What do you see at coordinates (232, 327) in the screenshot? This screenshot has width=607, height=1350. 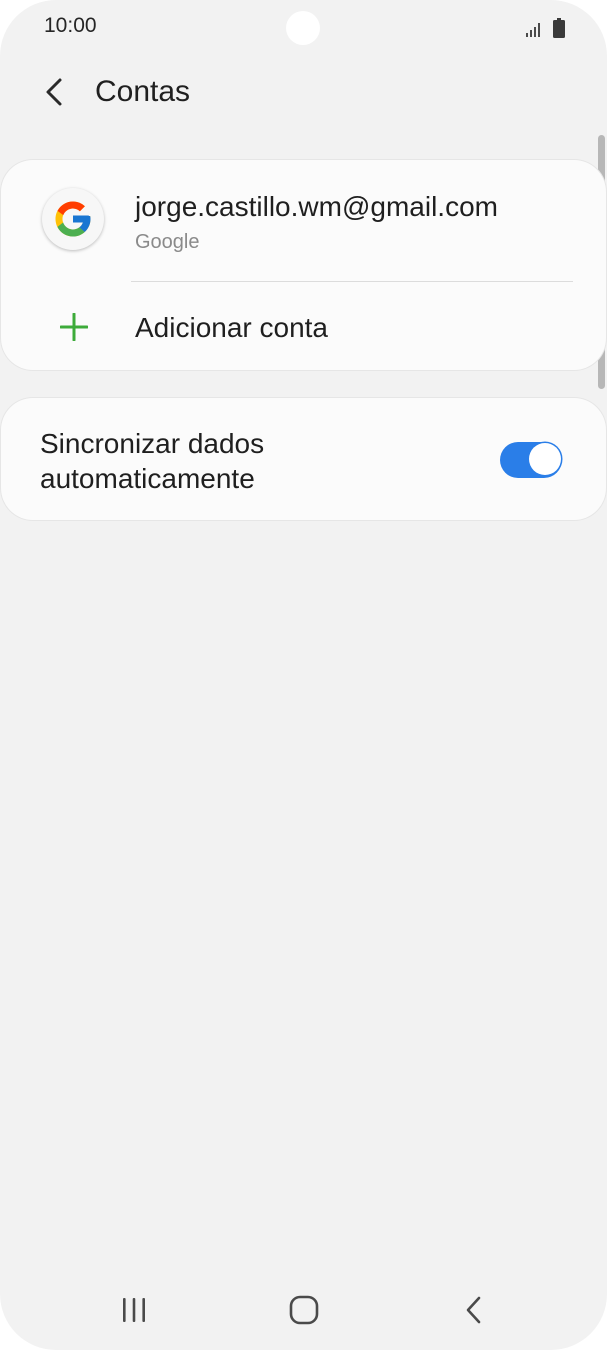 I see `add-account-label: Adicionar conta` at bounding box center [232, 327].